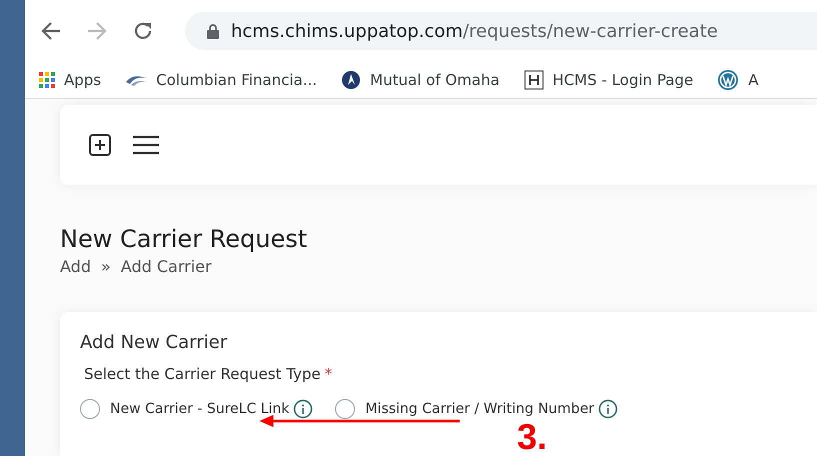  I want to click on apps-grid-icon, so click(47, 80).